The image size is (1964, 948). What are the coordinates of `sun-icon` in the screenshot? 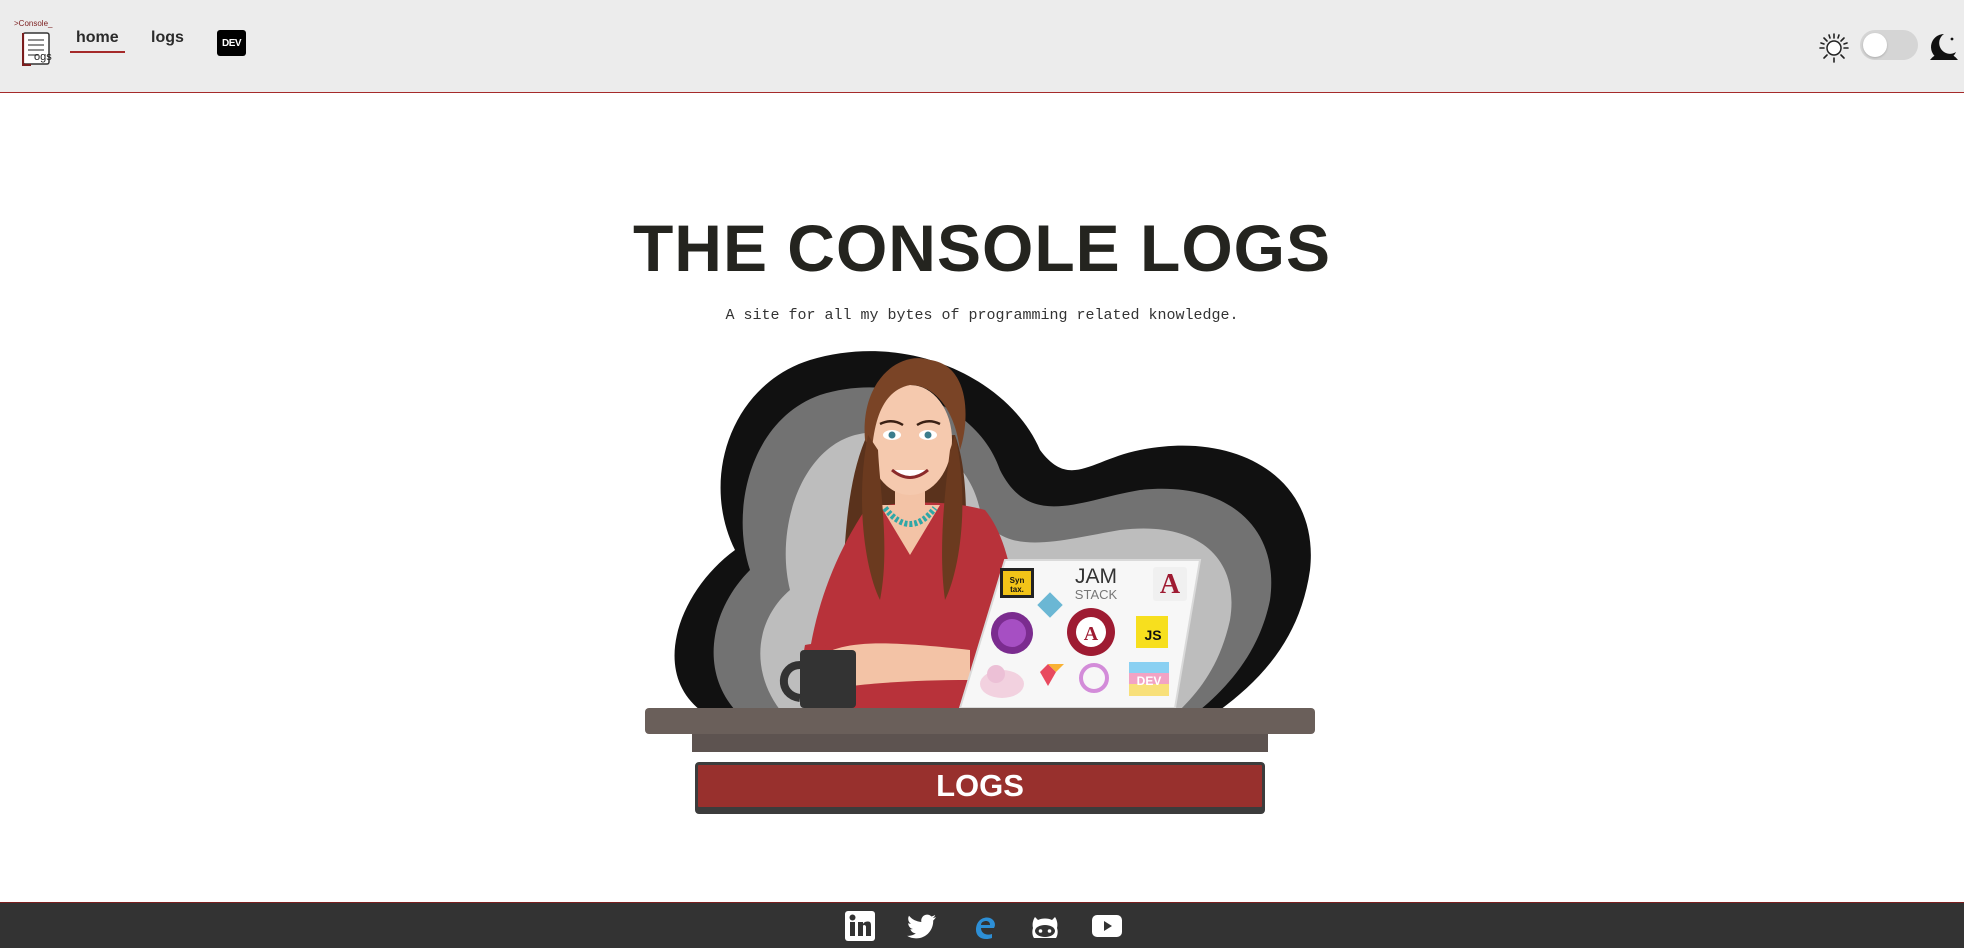 It's located at (1834, 48).